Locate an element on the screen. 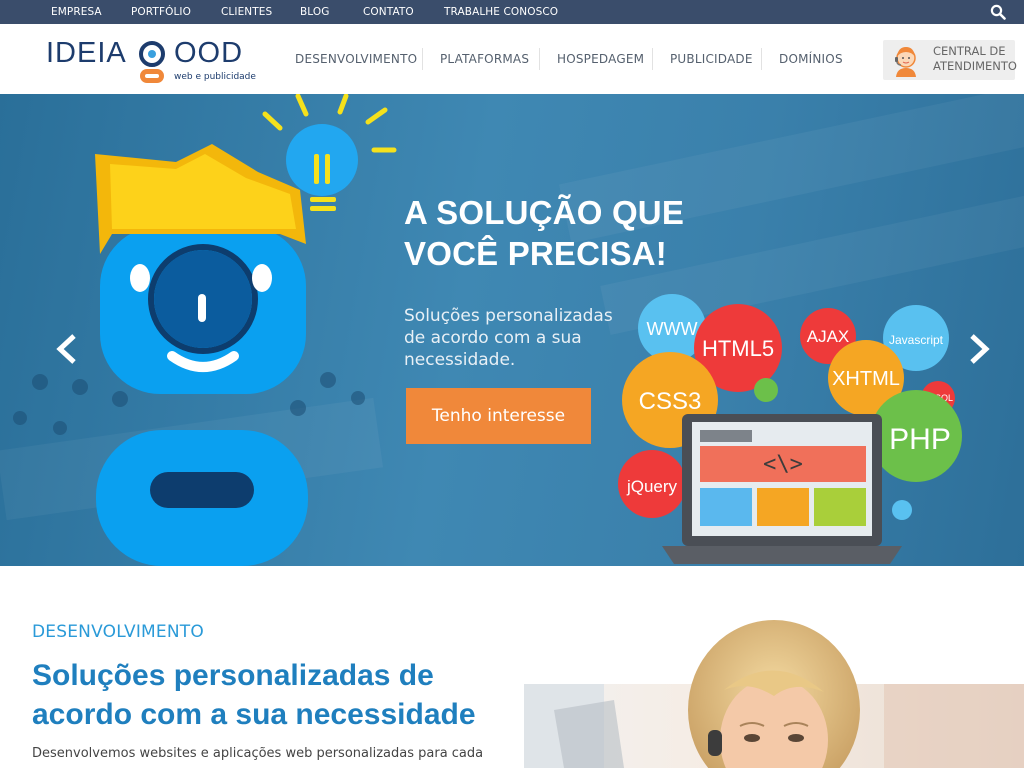 The image size is (1024, 768). nav-publicidade: PUBLICIDADE is located at coordinates (711, 59).